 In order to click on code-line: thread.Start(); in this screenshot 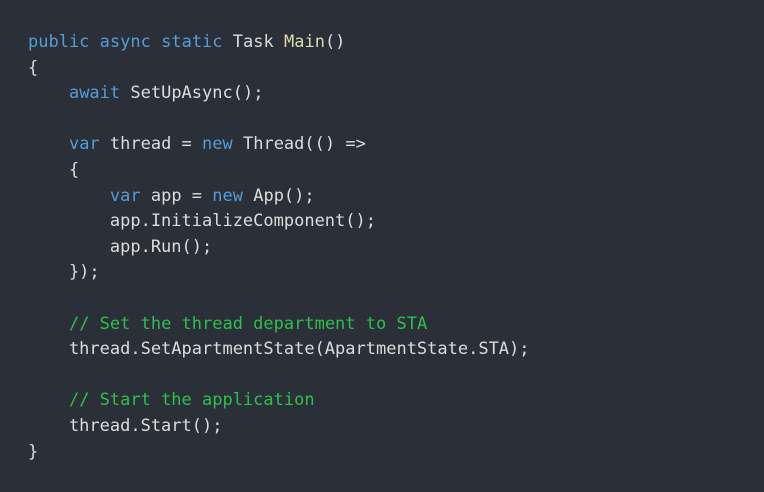, I will do `click(396, 427)`.